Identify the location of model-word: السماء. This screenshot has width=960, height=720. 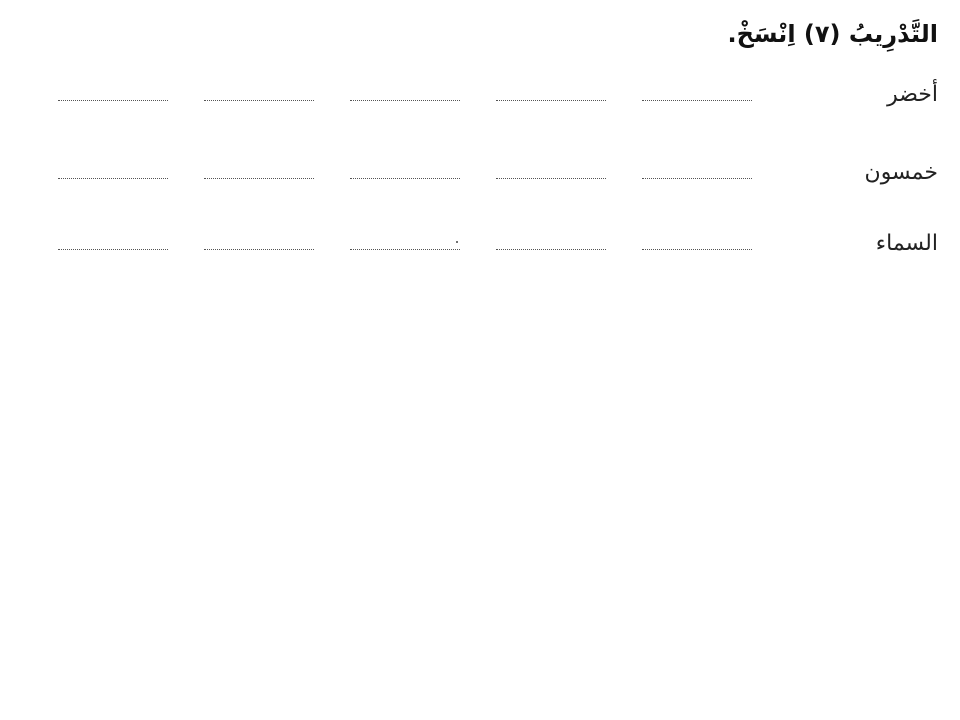
(906, 243).